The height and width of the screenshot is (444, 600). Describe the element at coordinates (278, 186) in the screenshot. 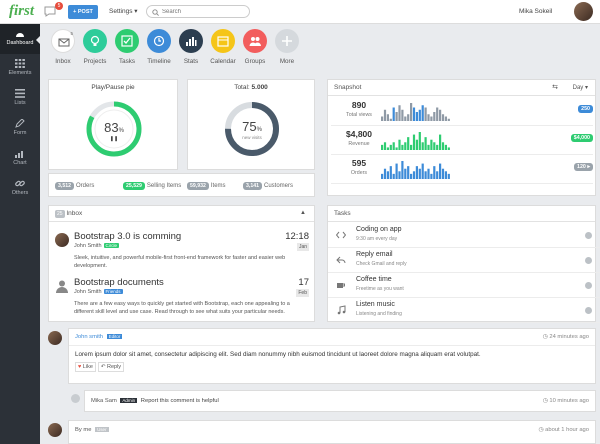

I see `stat-label: Customers` at that location.